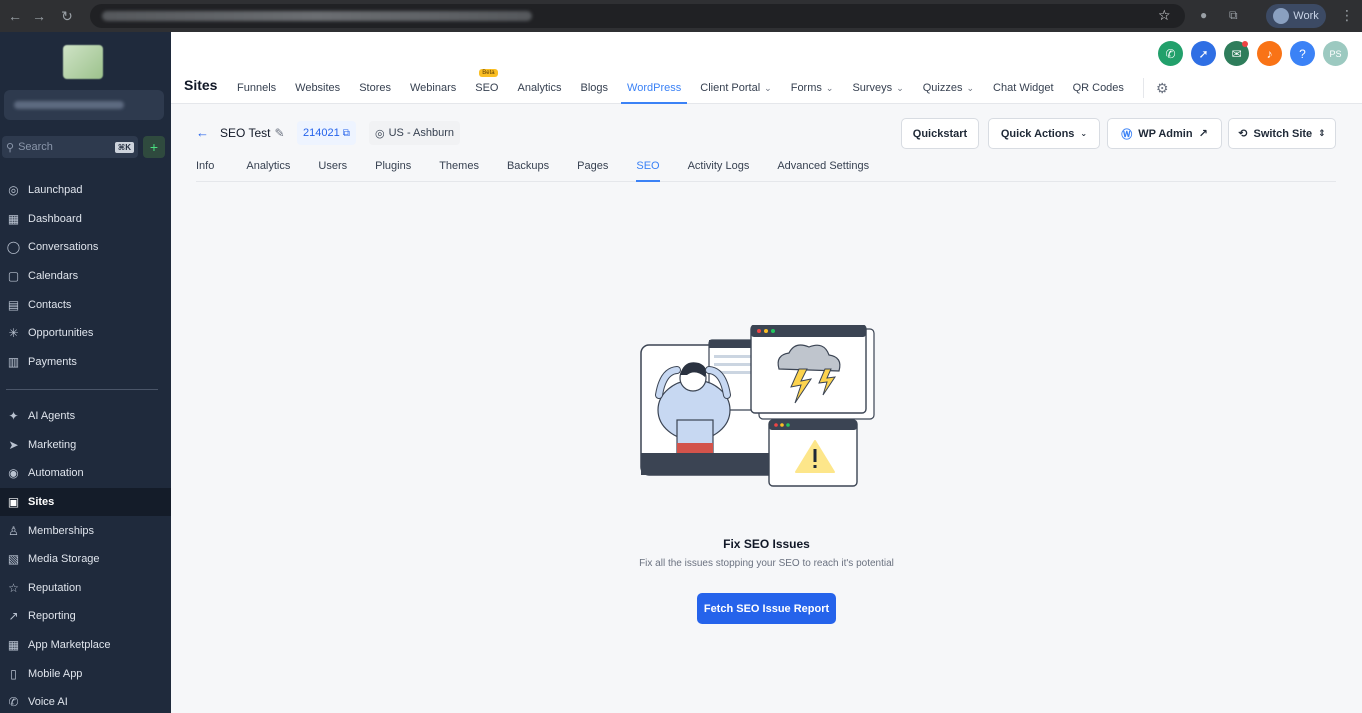  Describe the element at coordinates (1236, 53) in the screenshot. I see `megaphone-icon: ✉` at that location.